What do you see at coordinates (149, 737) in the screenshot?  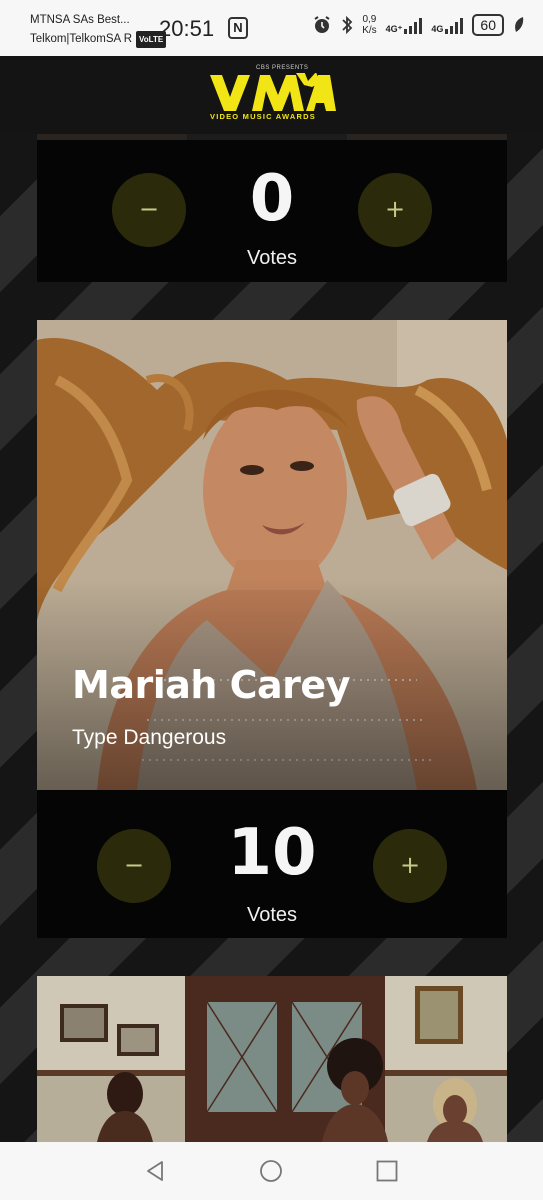 I see `song-title: Type Dangerous` at bounding box center [149, 737].